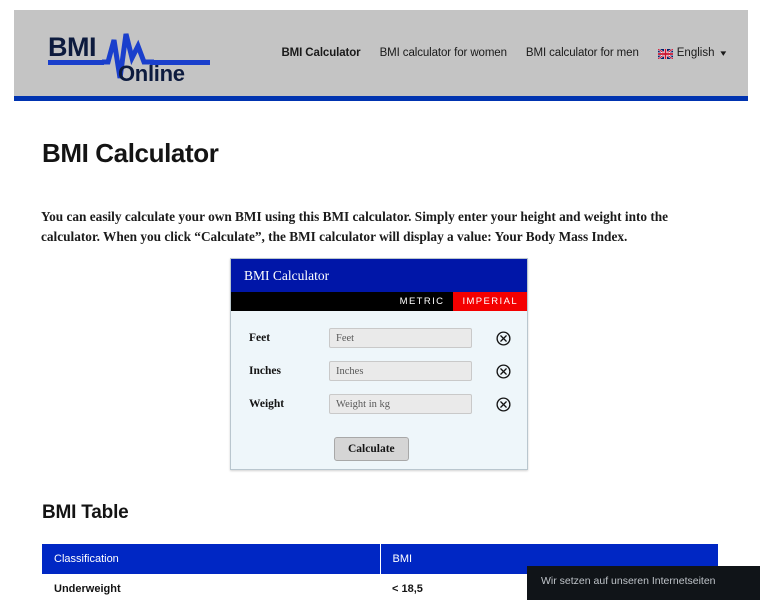 The width and height of the screenshot is (760, 600). I want to click on column-header-classification: Classification, so click(211, 559).